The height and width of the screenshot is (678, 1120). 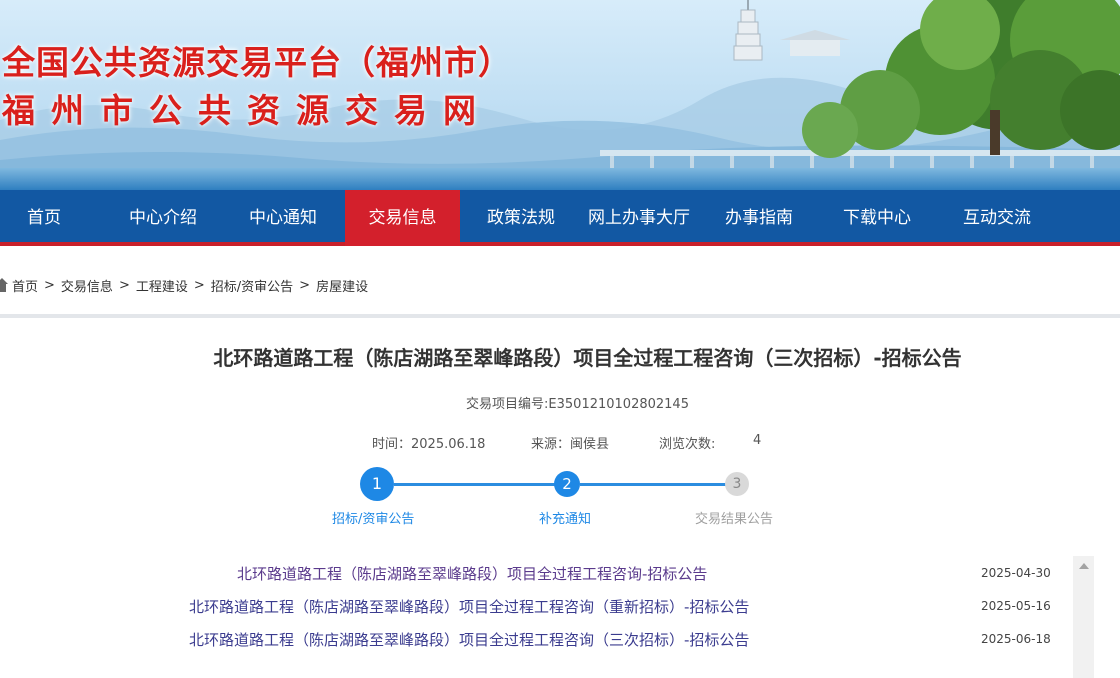 What do you see at coordinates (252, 285) in the screenshot?
I see `breadcrumb-bid-notice: 招标/资审公告` at bounding box center [252, 285].